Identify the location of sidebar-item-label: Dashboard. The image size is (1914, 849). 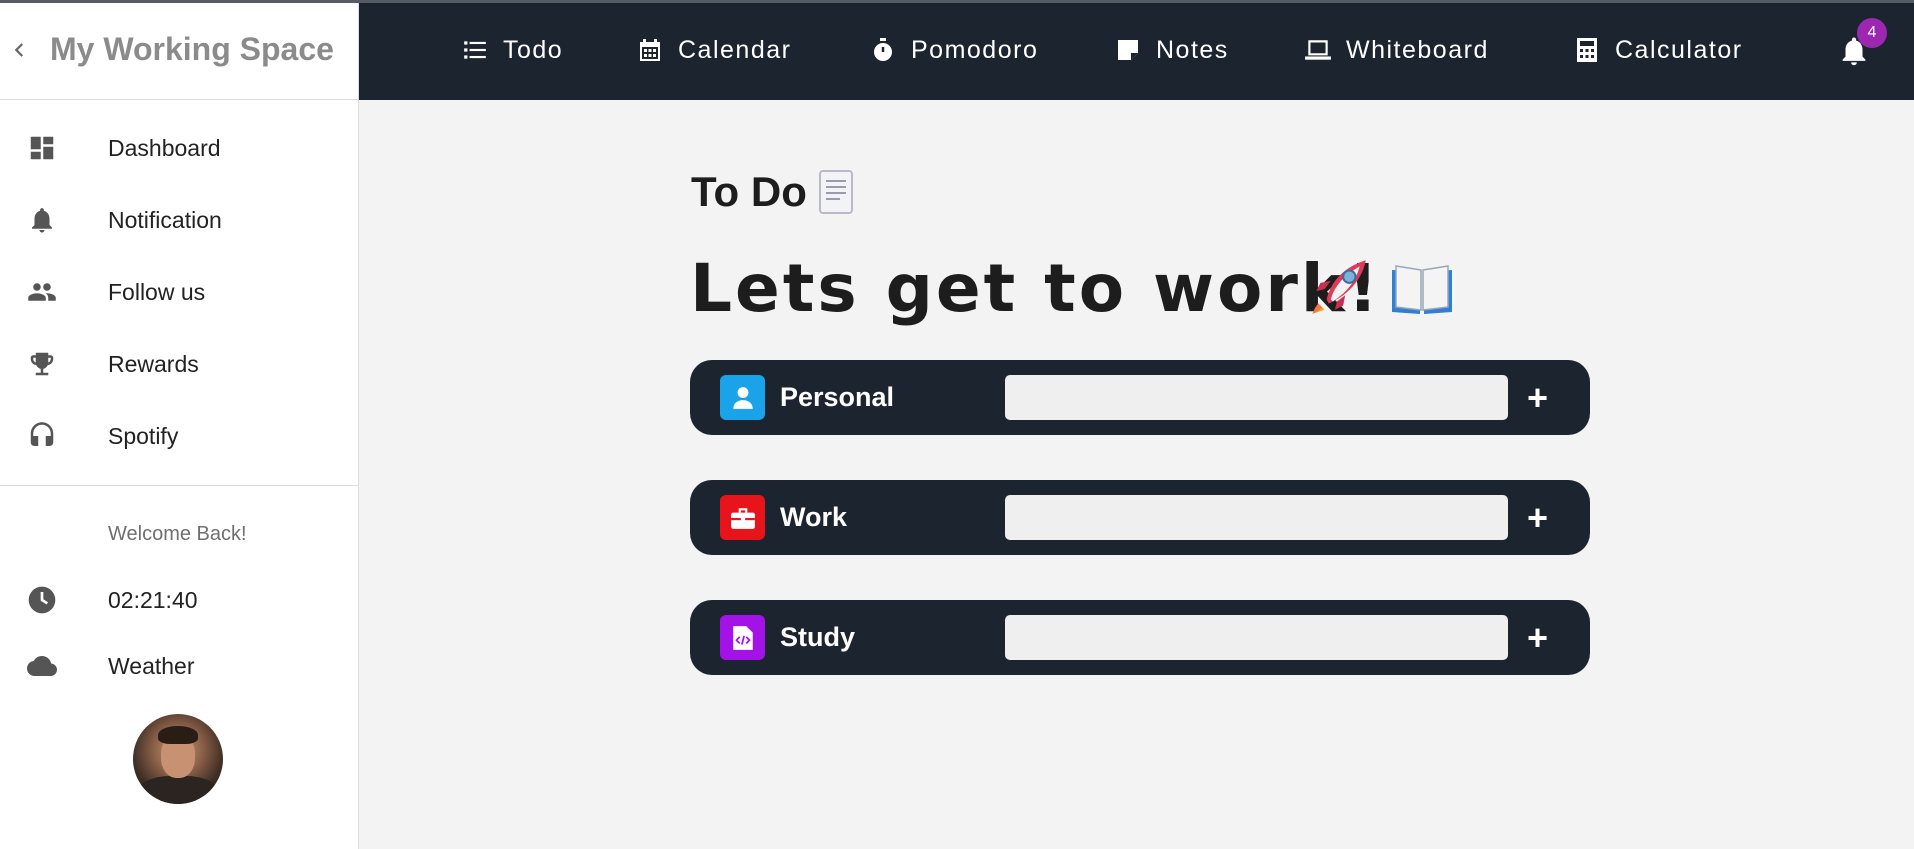
(164, 147).